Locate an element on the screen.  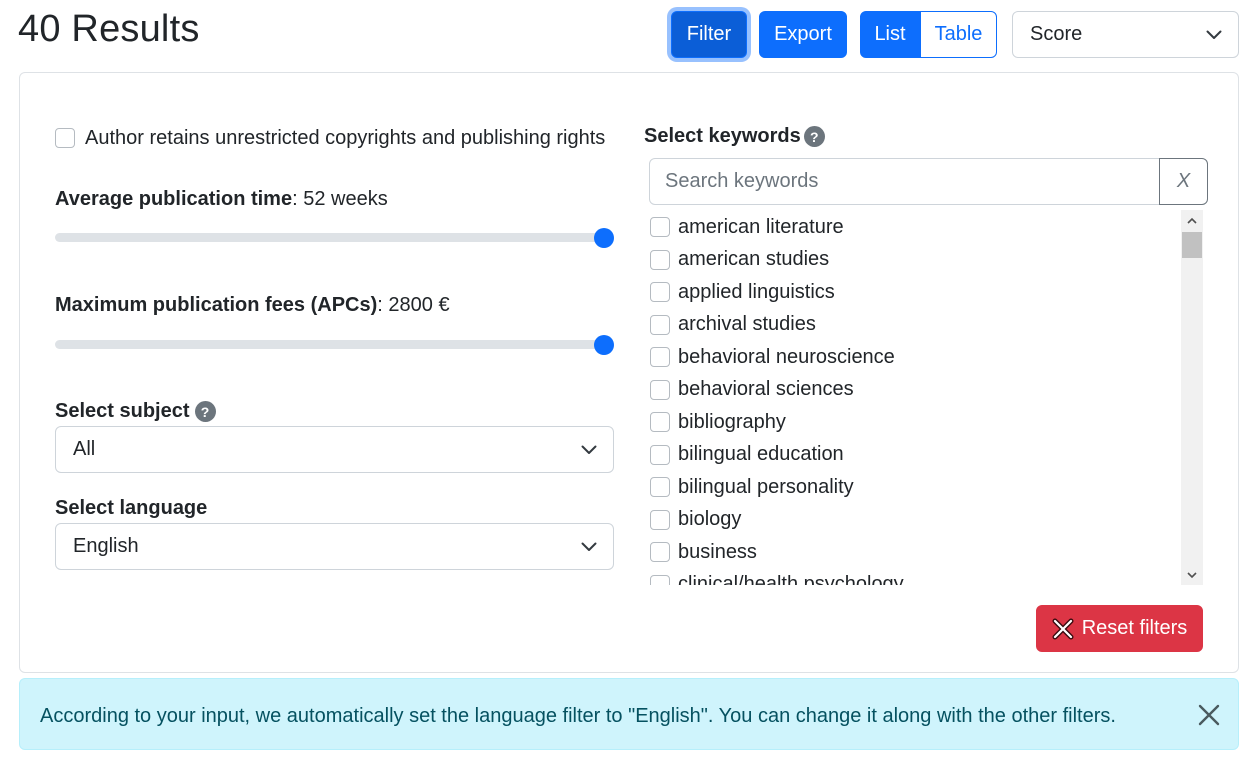
keyword-item: american studies is located at coordinates (739, 260).